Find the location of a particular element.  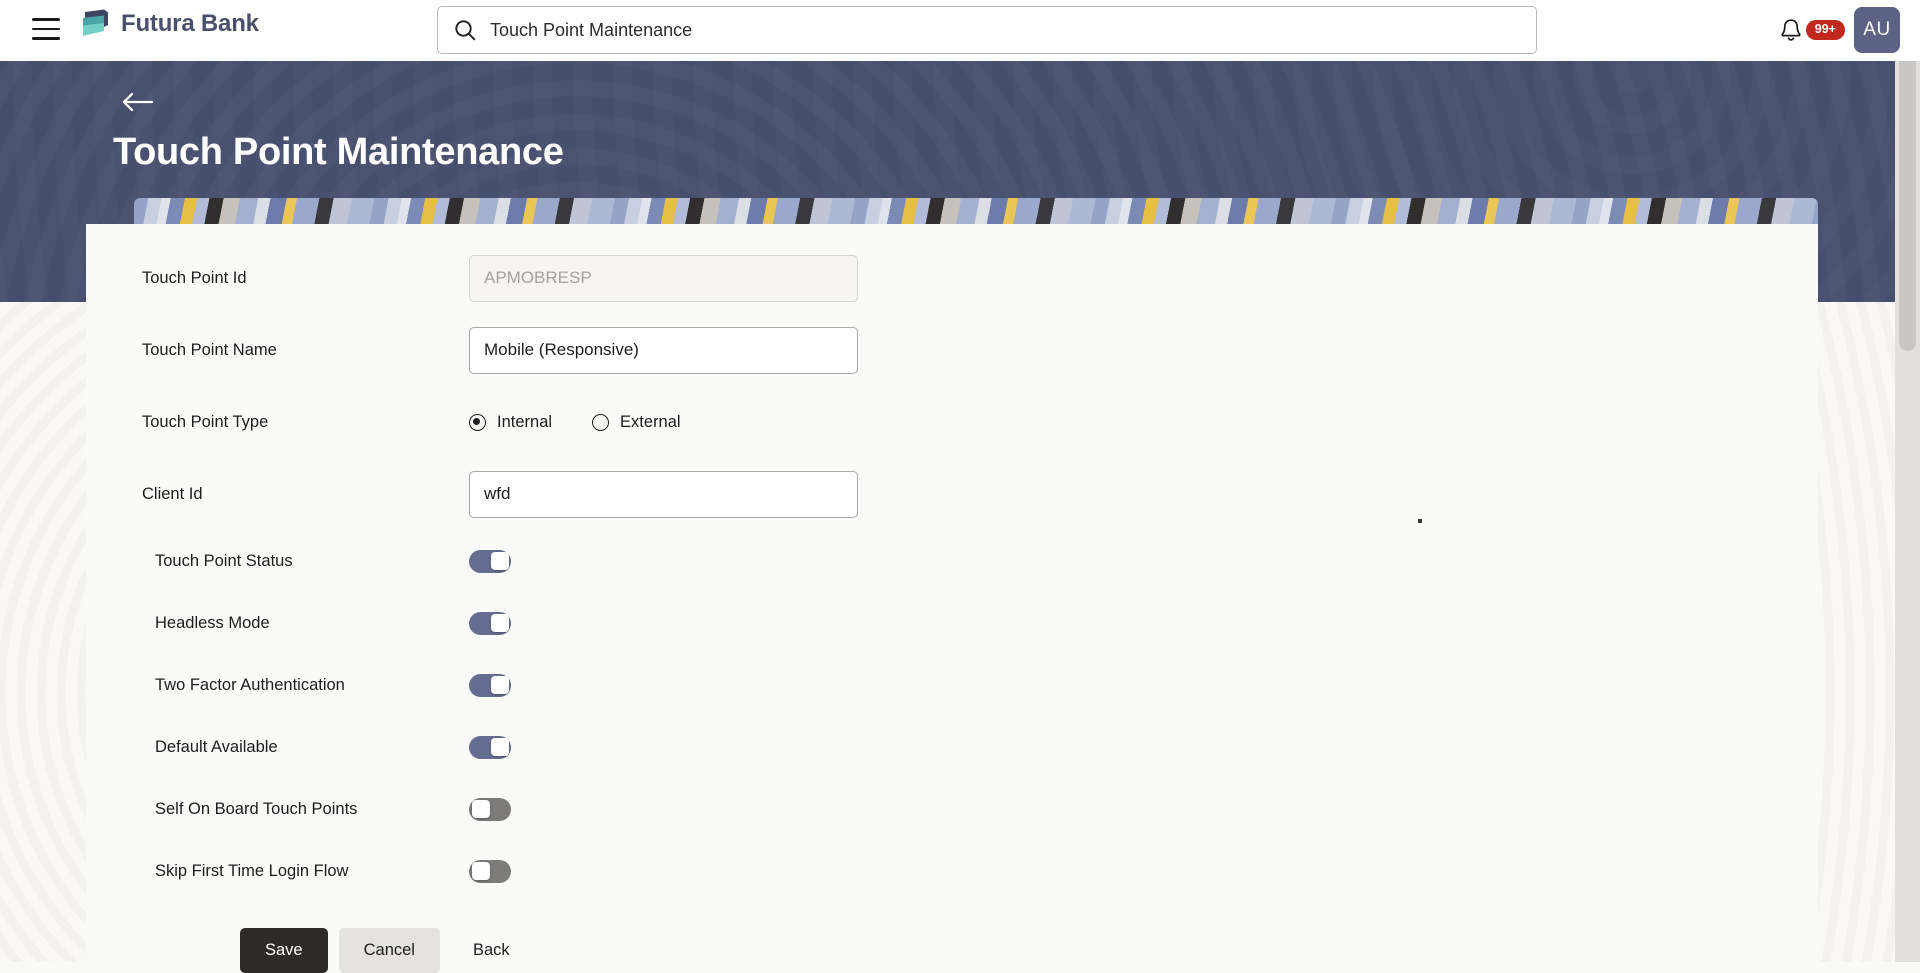

radio-external-label: External is located at coordinates (650, 422).